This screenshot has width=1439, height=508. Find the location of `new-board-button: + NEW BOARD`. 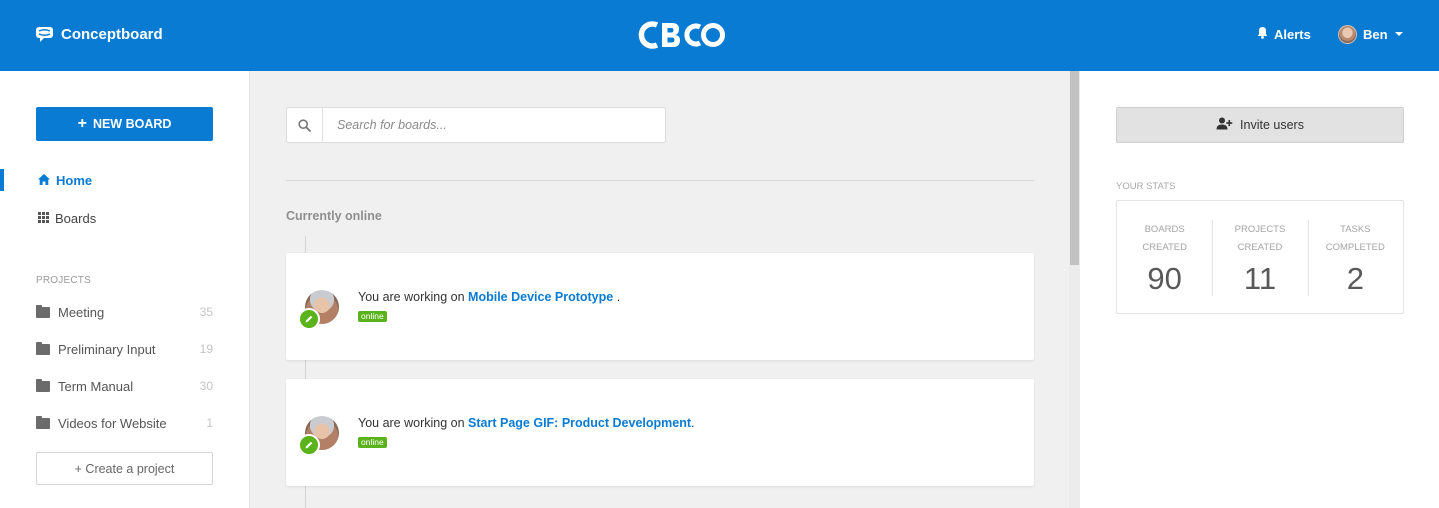

new-board-button: + NEW BOARD is located at coordinates (124, 124).